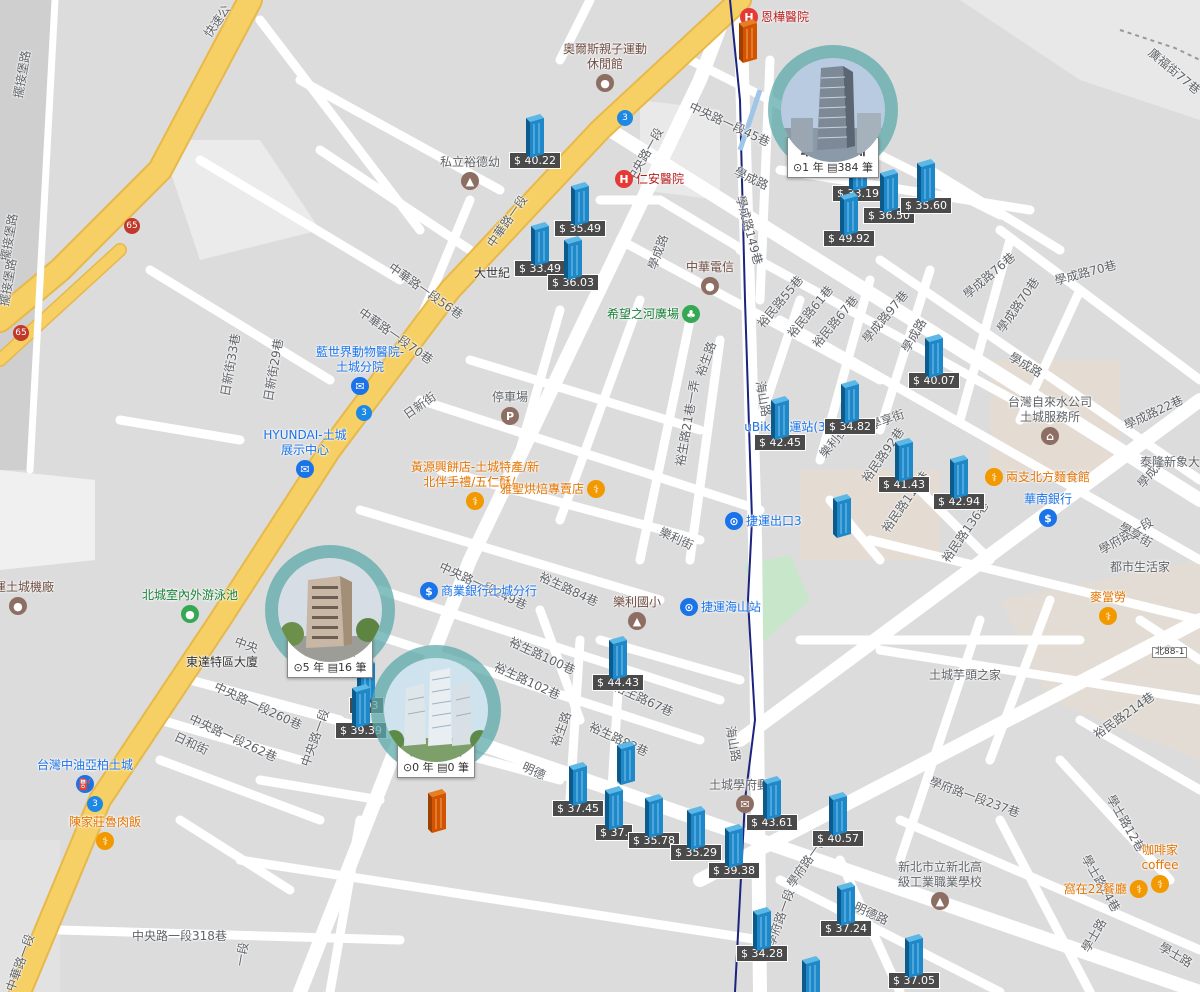 The width and height of the screenshot is (1200, 992). I want to click on price-marker: $ 49.92, so click(849, 217).